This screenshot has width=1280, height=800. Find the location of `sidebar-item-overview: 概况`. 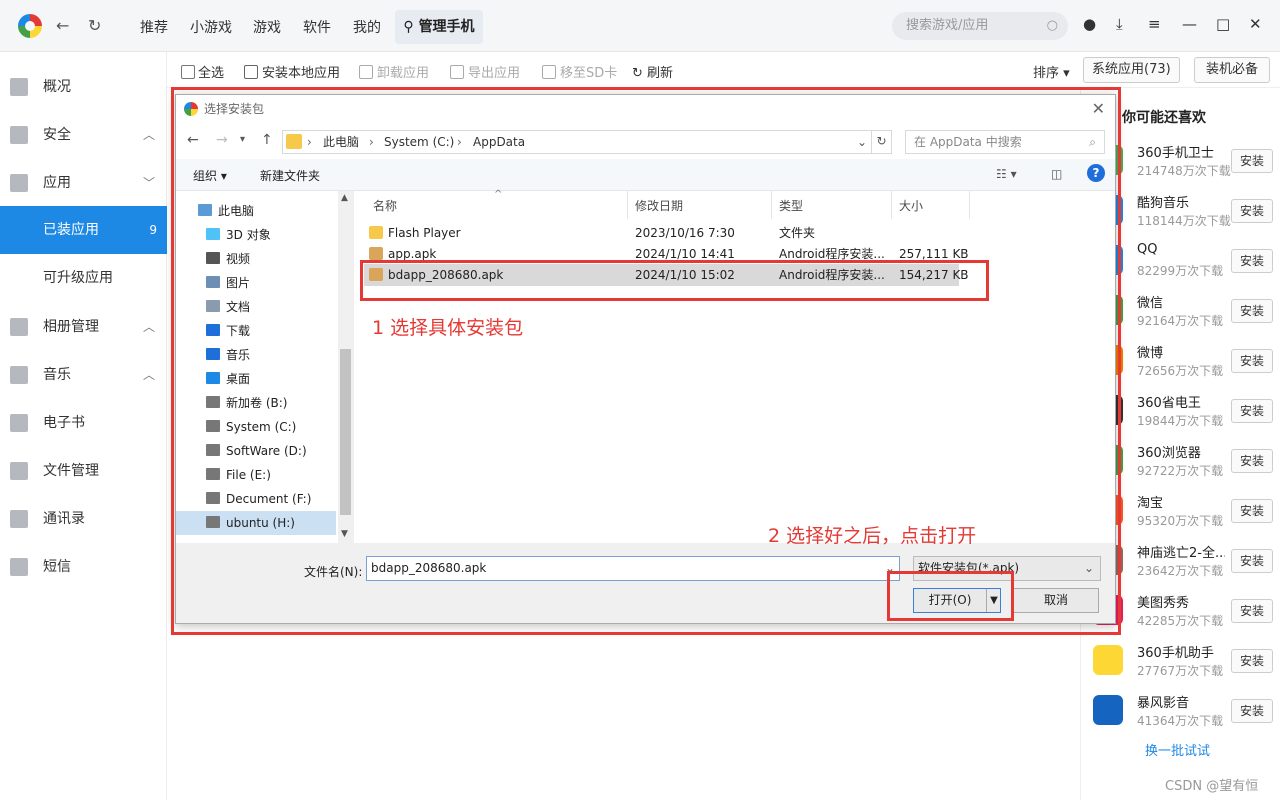

sidebar-item-overview: 概况 is located at coordinates (83, 87).